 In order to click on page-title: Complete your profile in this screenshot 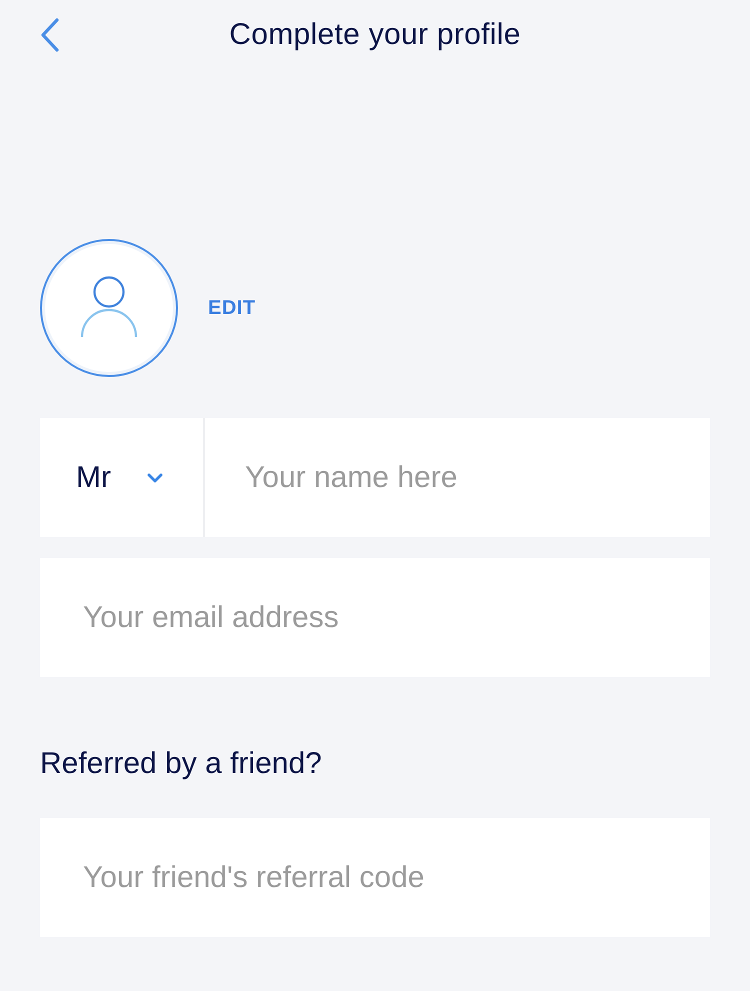, I will do `click(375, 35)`.